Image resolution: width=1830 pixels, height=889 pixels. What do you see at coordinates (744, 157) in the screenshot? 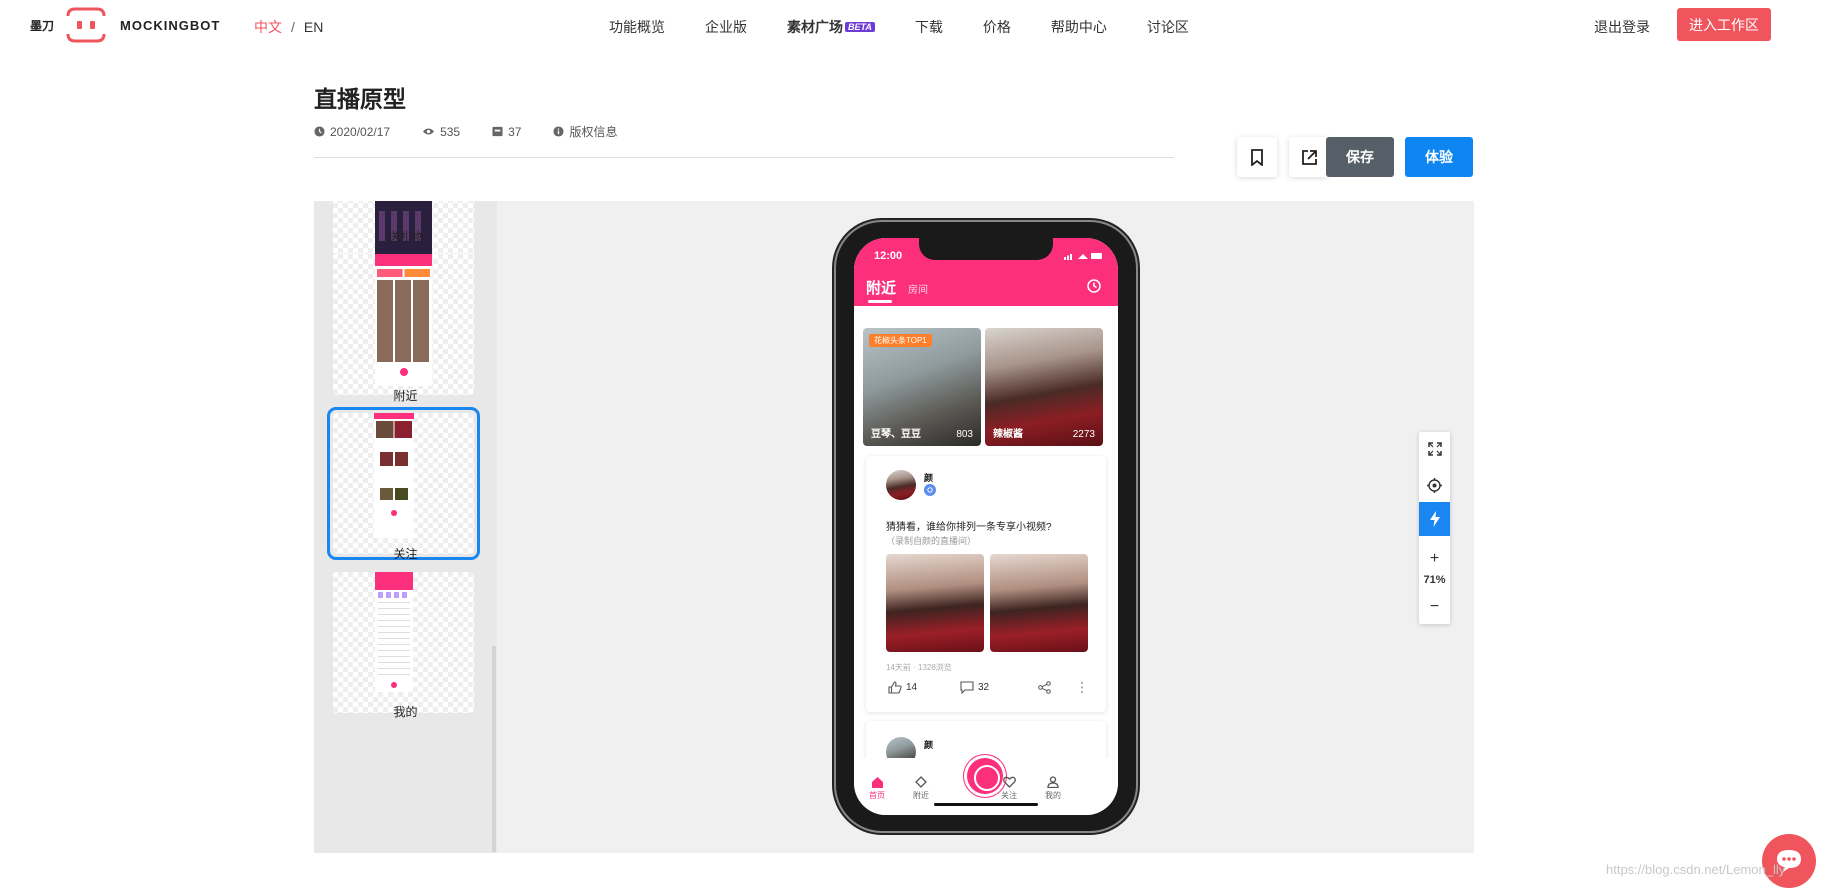
I see `header-divider` at bounding box center [744, 157].